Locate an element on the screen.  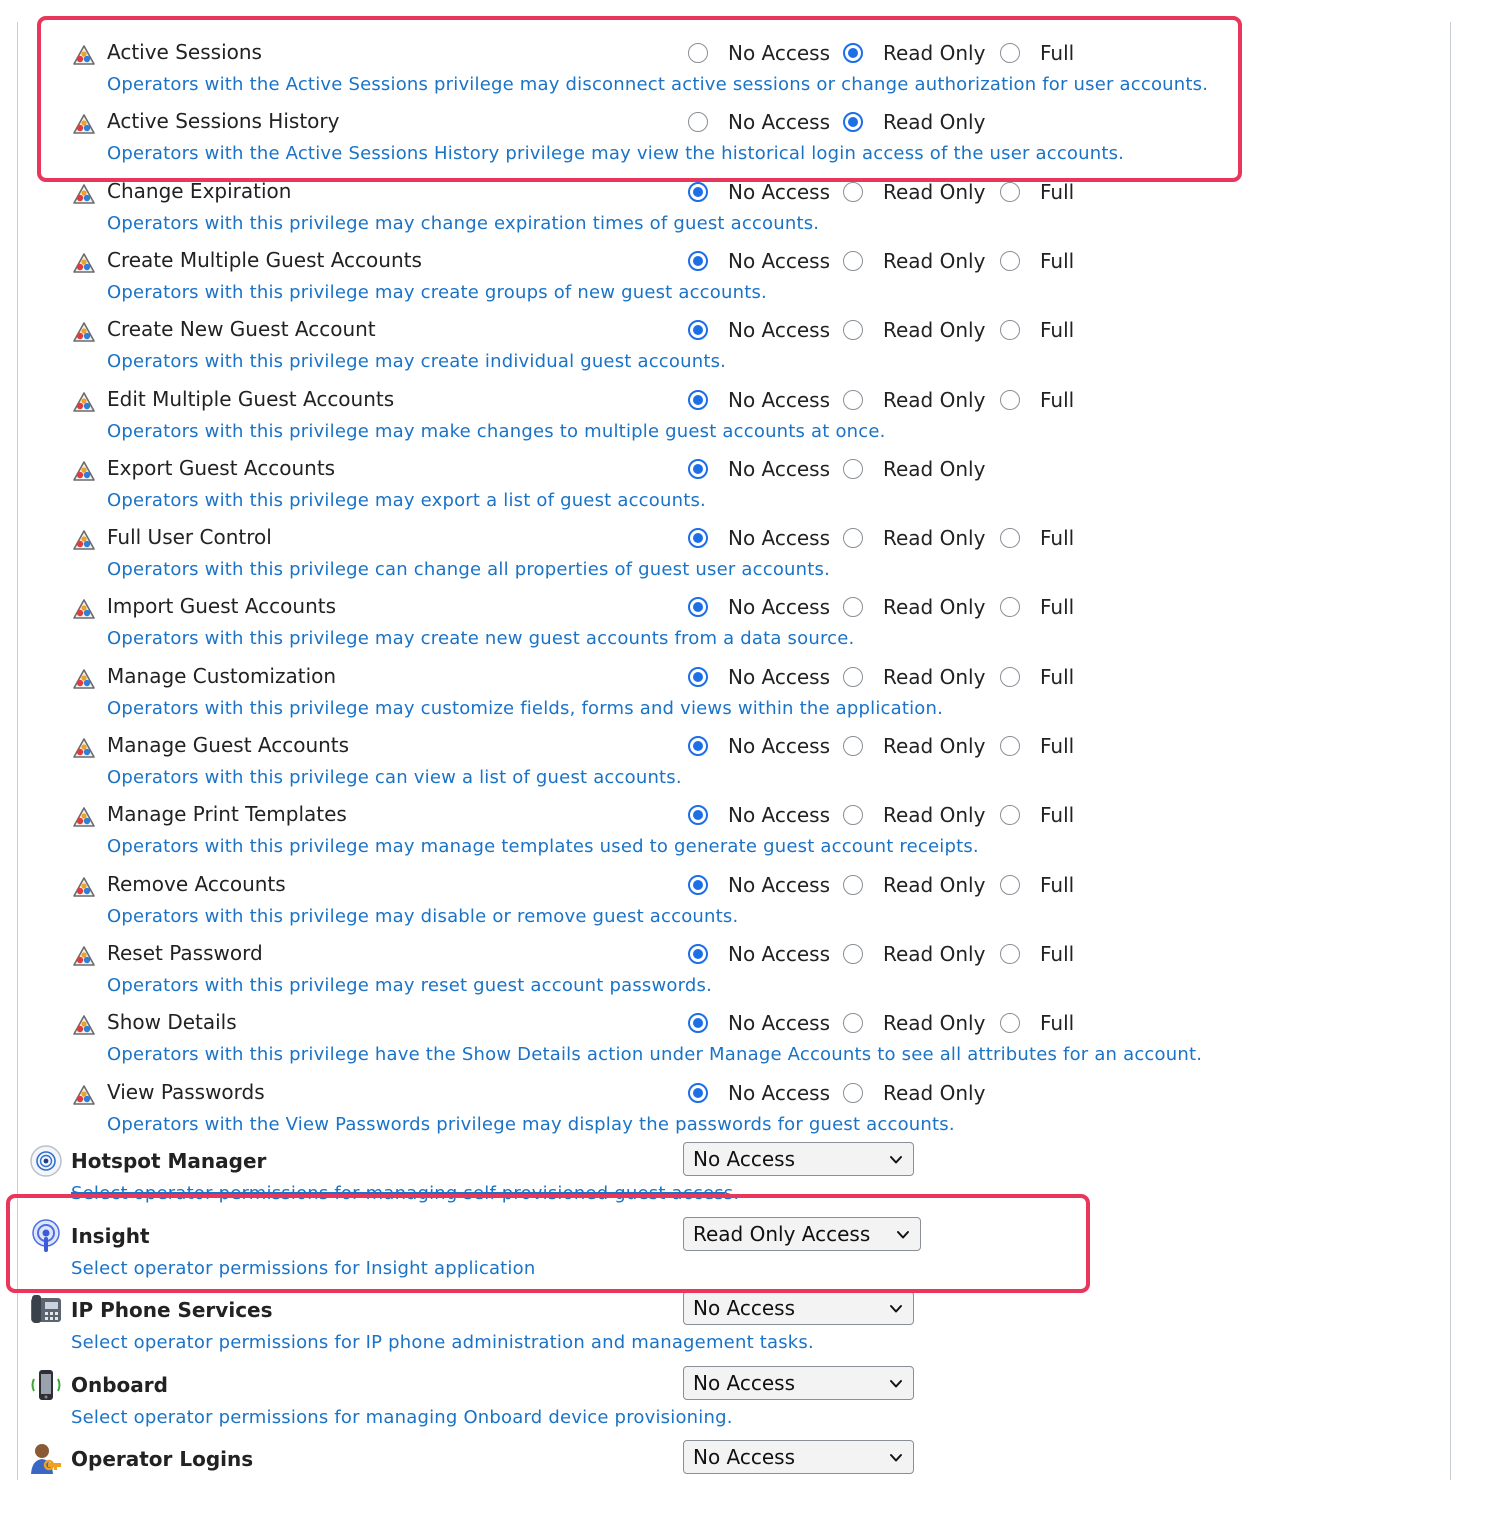
privilege-icon is located at coordinates (84, 1026).